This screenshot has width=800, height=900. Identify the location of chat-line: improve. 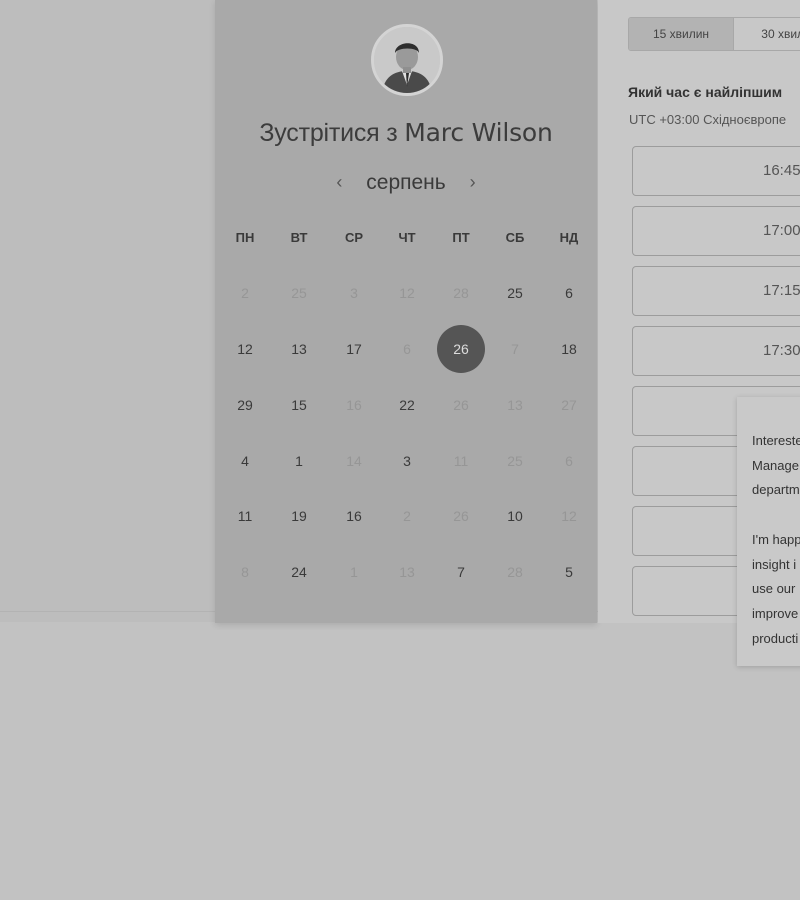
(775, 613).